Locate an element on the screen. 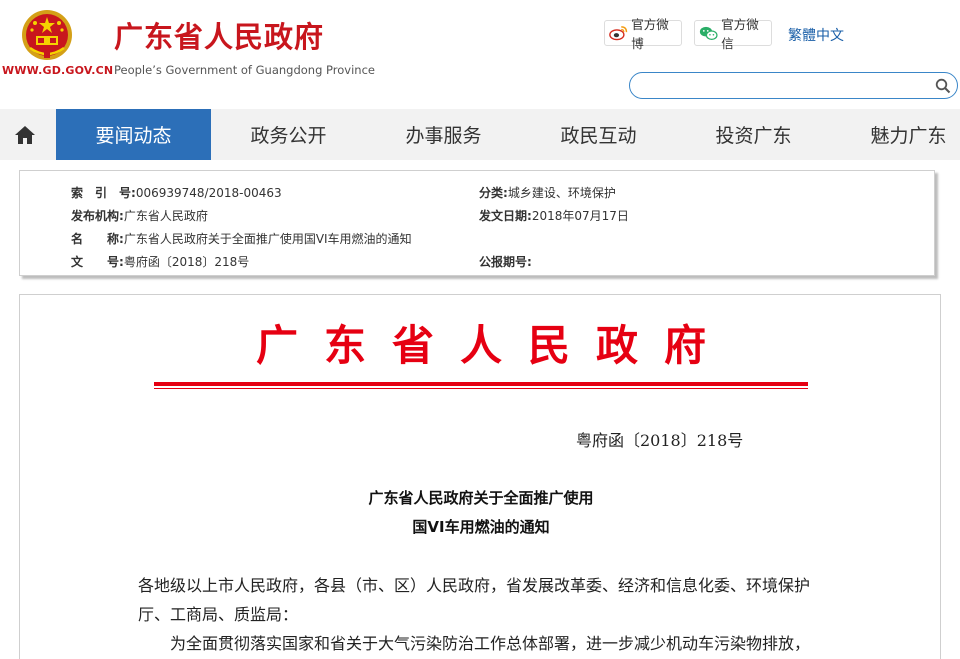 This screenshot has height=659, width=960. nav-item-interaction: 政民互动 is located at coordinates (598, 134).